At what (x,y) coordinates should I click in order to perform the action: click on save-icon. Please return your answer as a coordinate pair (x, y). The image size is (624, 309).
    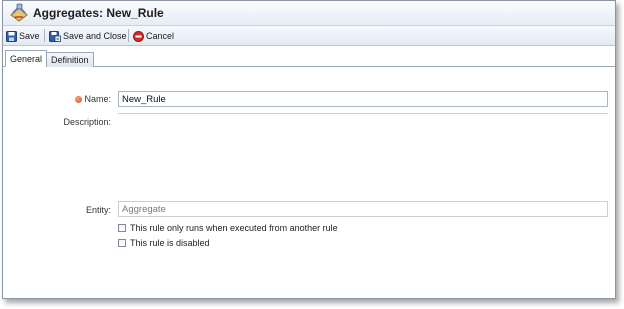
    Looking at the image, I should click on (11, 36).